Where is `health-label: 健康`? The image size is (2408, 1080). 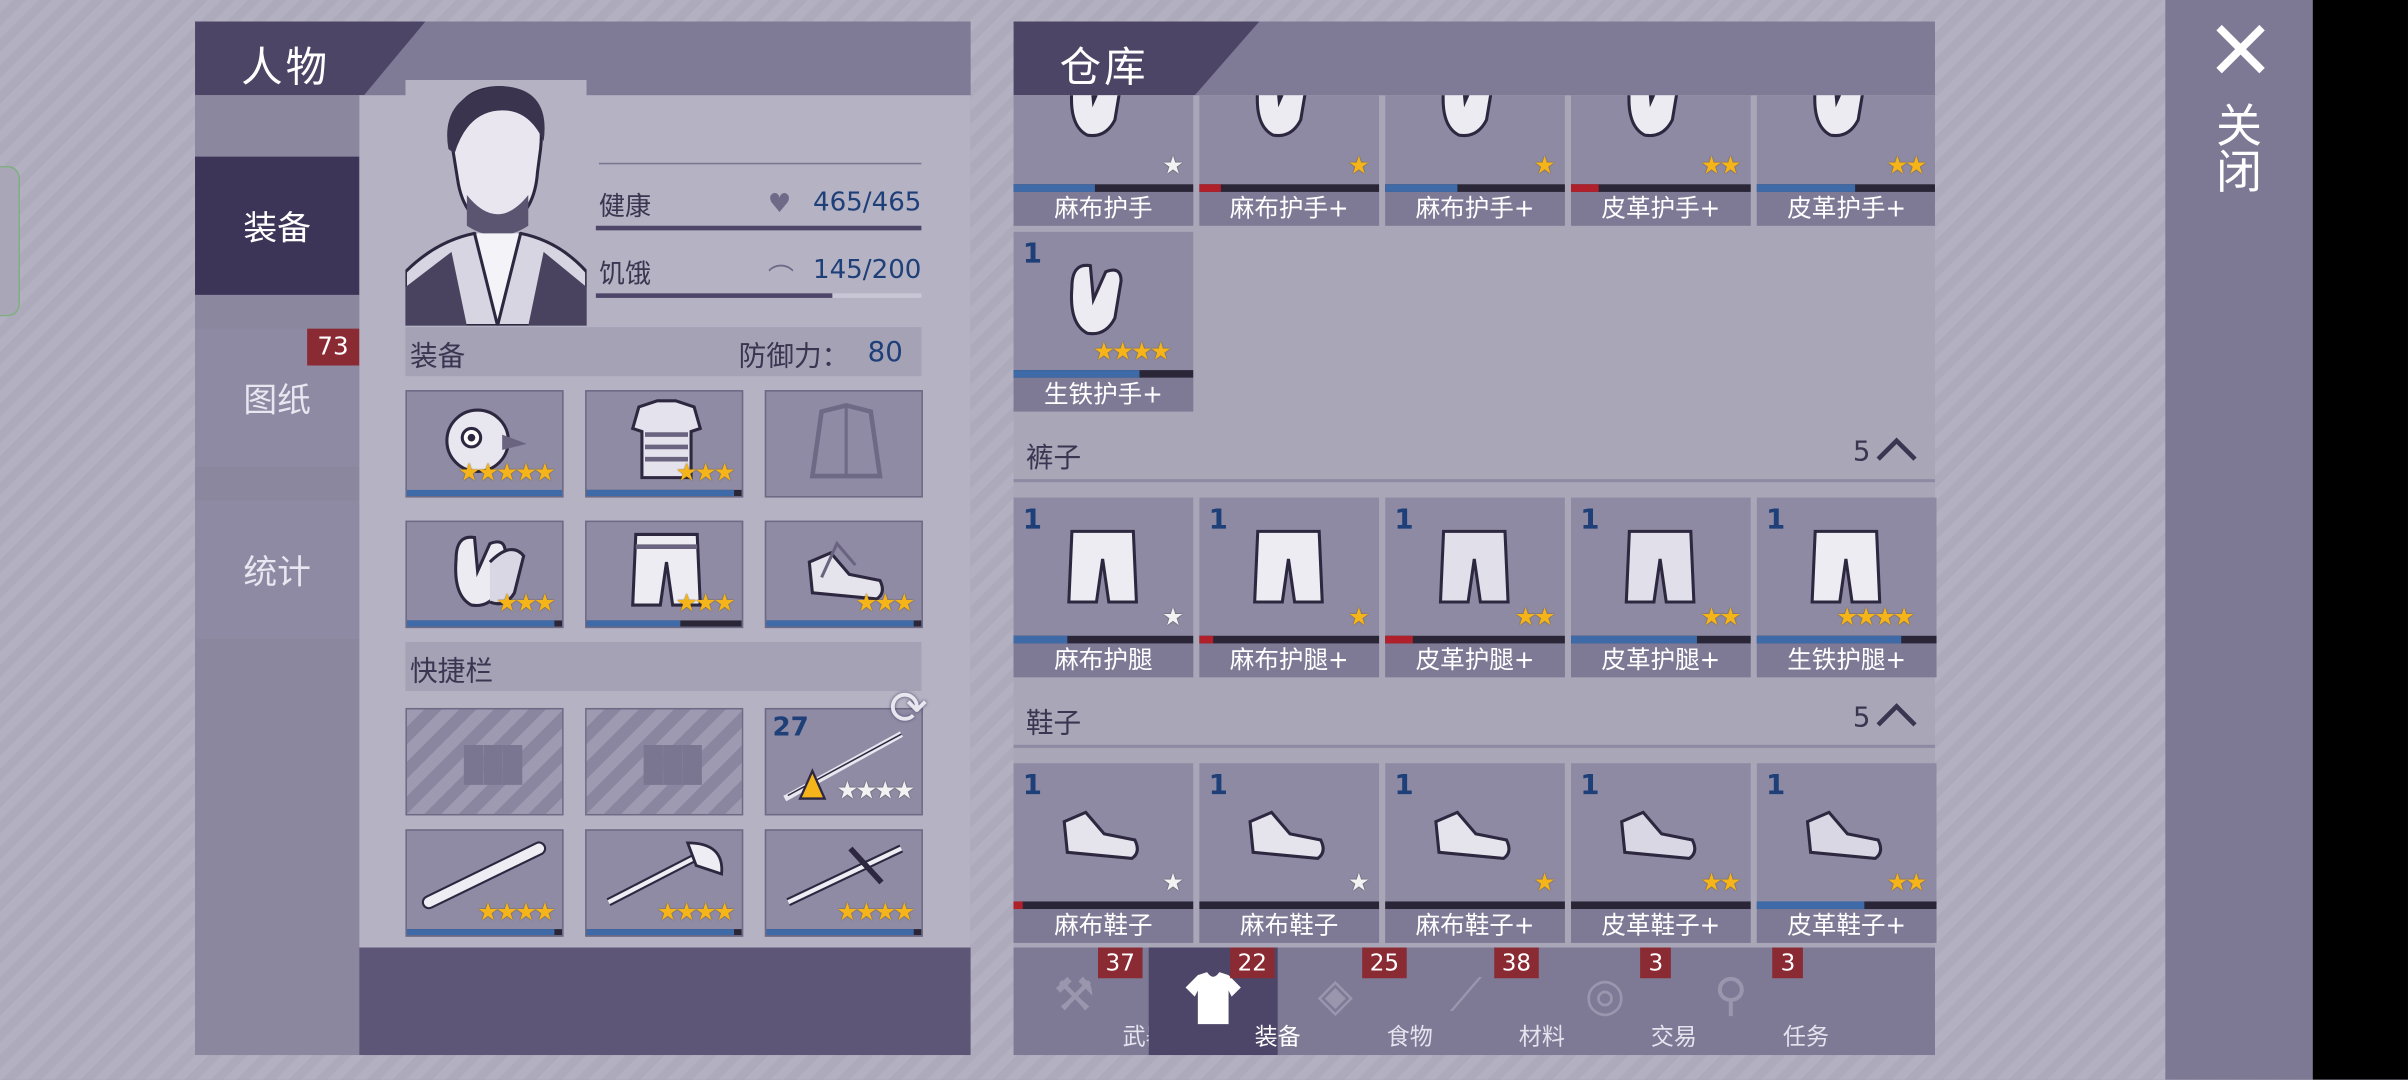 health-label: 健康 is located at coordinates (625, 207).